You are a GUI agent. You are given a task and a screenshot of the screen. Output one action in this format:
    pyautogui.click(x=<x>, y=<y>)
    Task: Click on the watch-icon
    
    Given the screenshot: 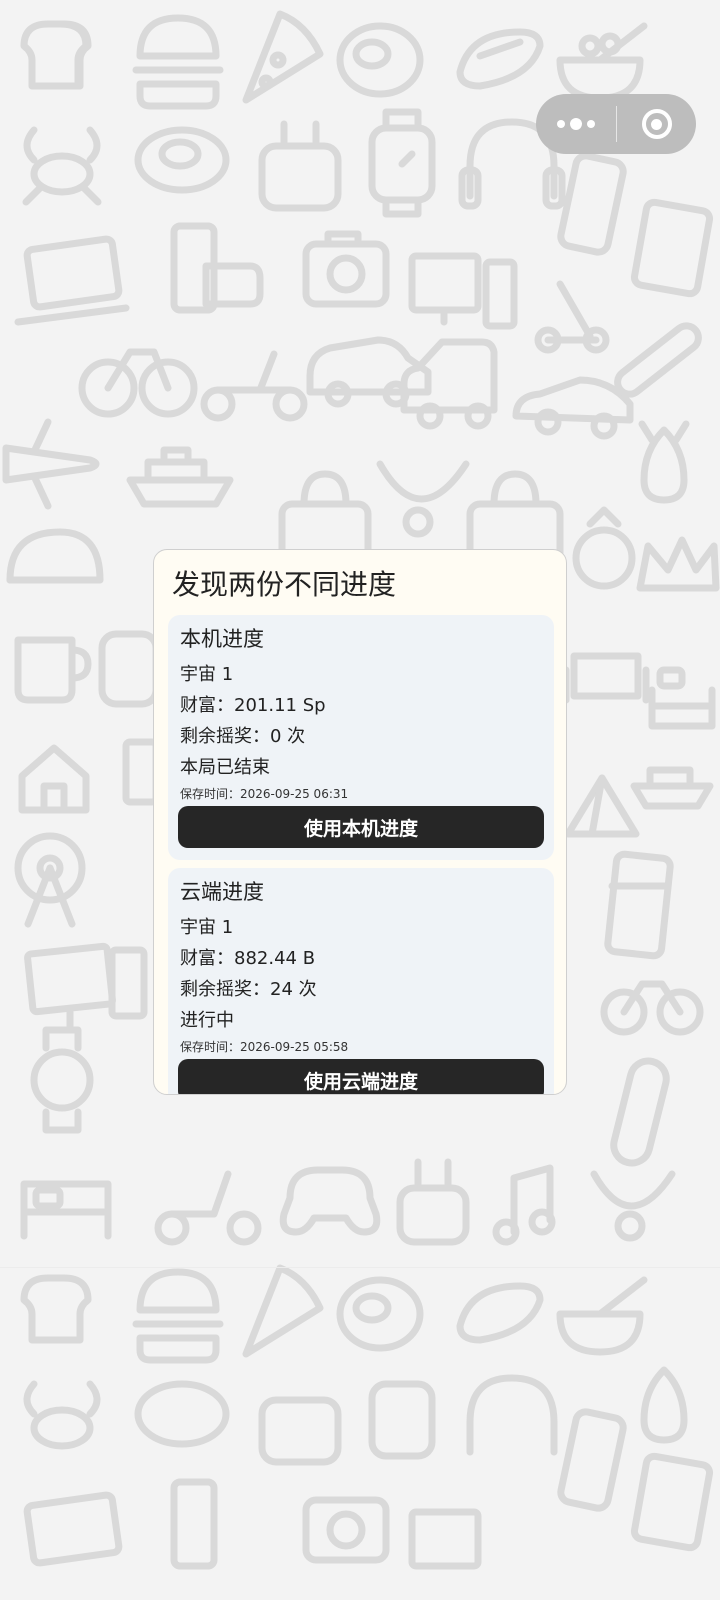 What is the action you would take?
    pyautogui.click(x=402, y=163)
    